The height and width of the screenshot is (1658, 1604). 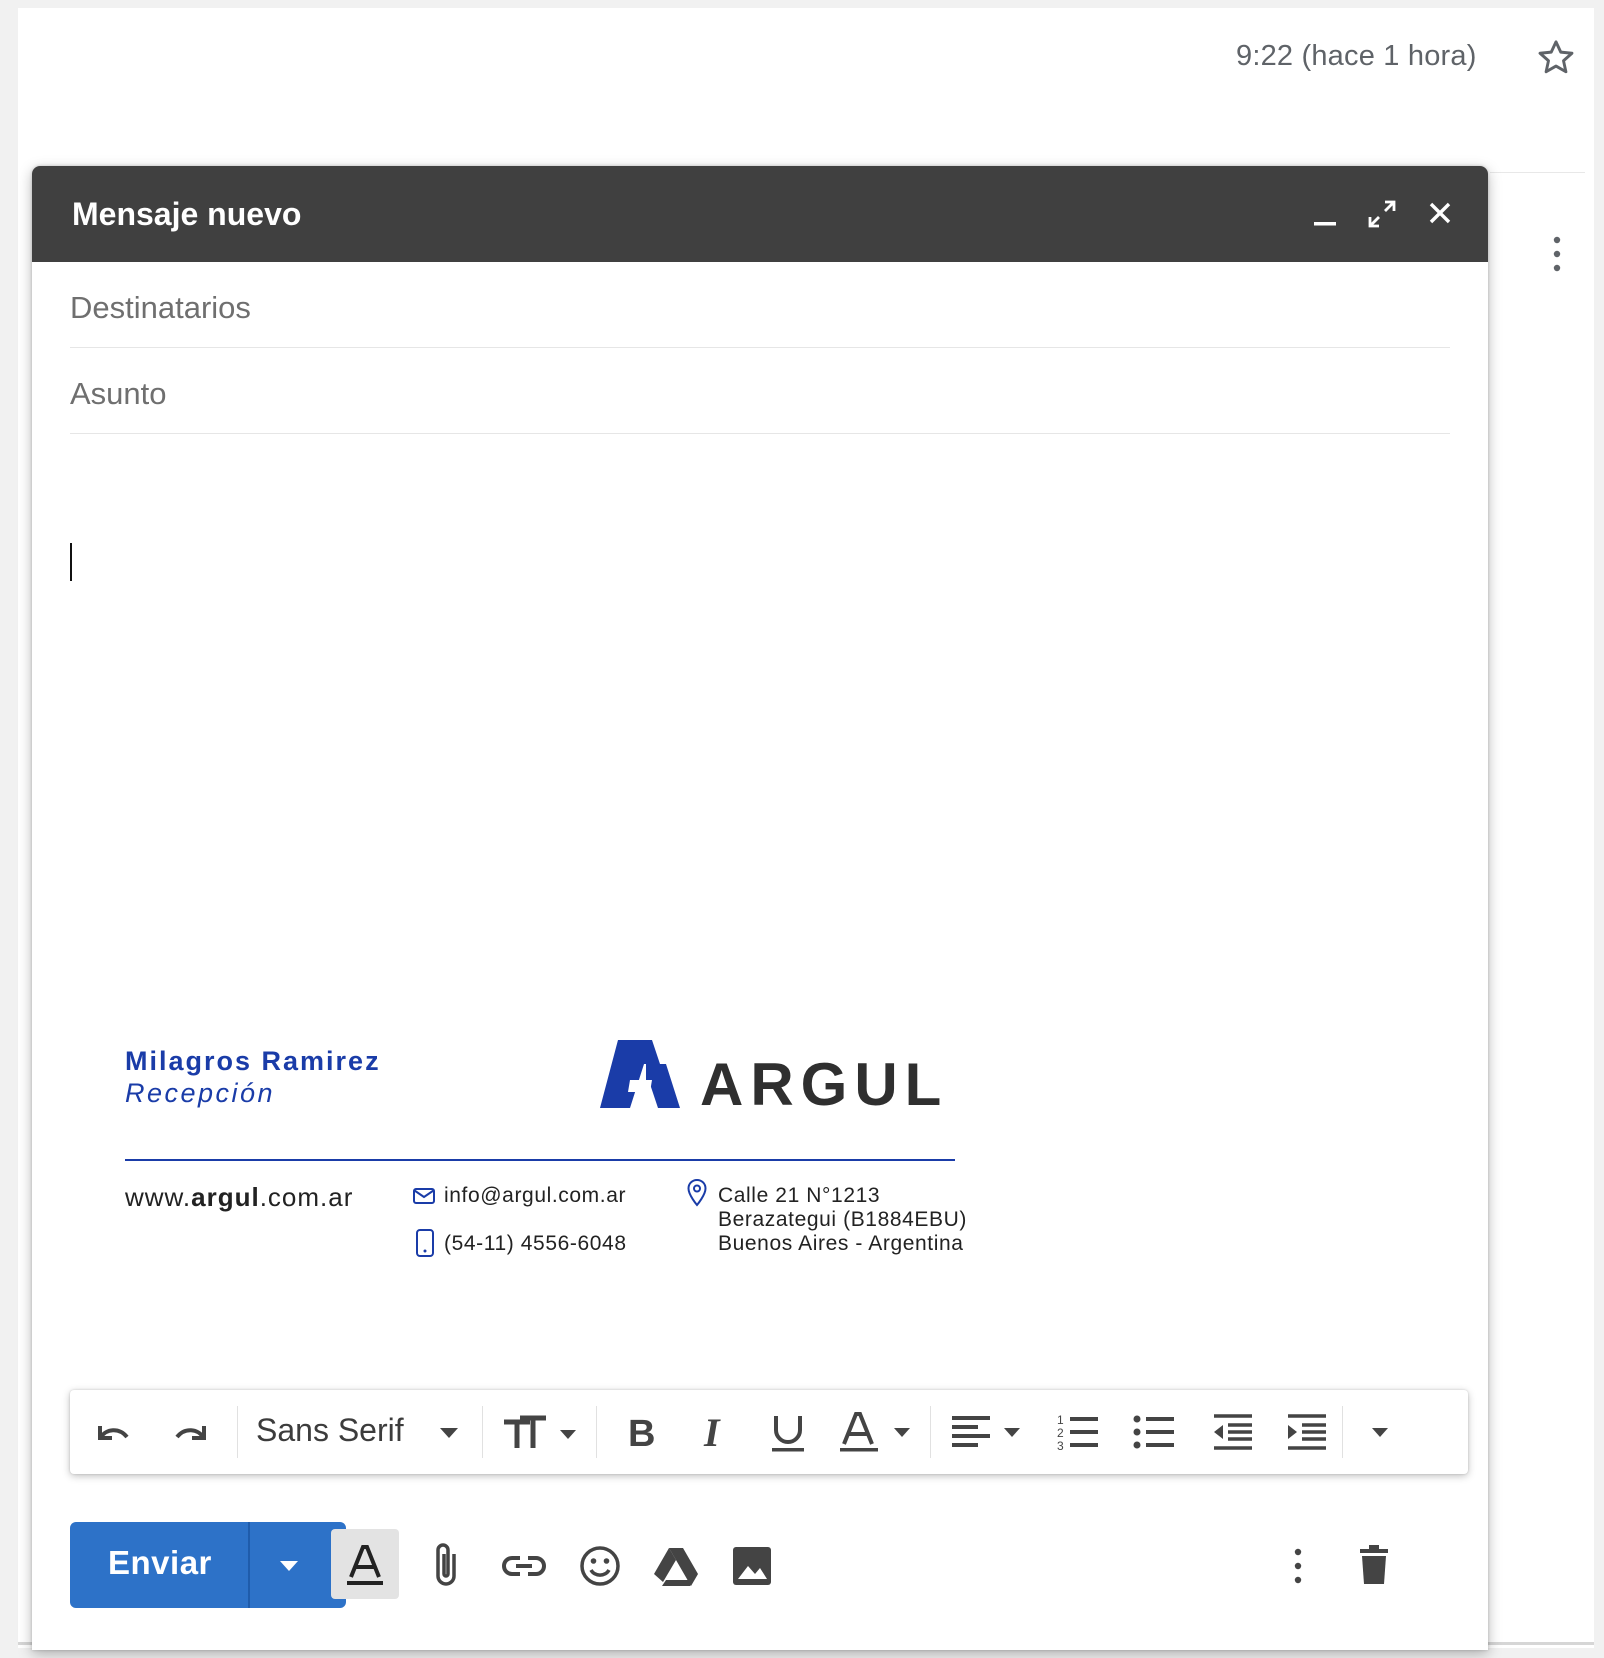 I want to click on undo-icon, so click(x=114, y=1432).